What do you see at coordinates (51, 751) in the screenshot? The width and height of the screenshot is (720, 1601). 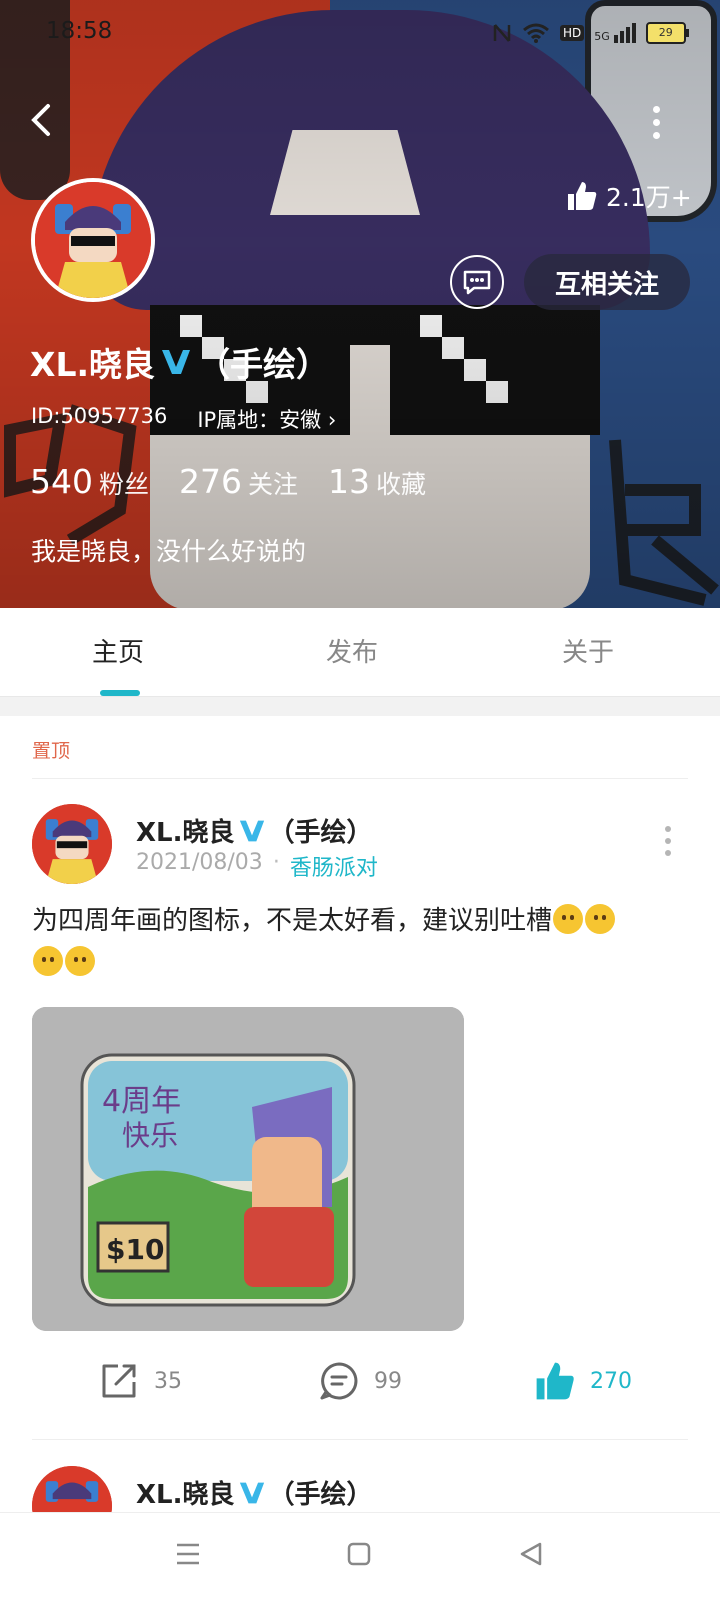 I see `pinned-label: 置顶` at bounding box center [51, 751].